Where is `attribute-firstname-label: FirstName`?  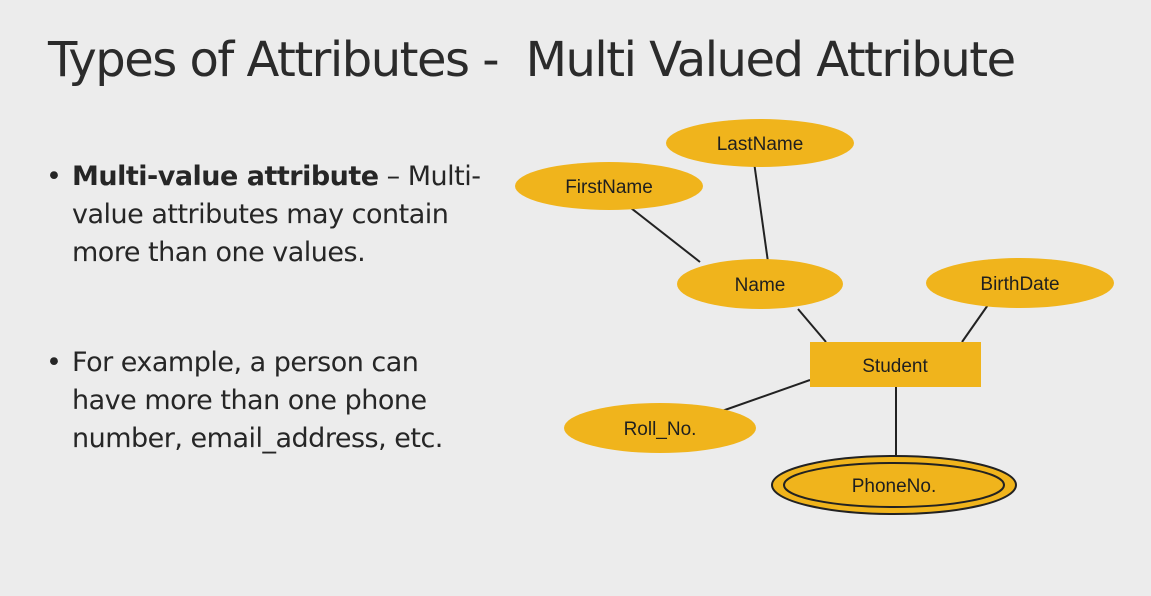
attribute-firstname-label: FirstName is located at coordinates (609, 187).